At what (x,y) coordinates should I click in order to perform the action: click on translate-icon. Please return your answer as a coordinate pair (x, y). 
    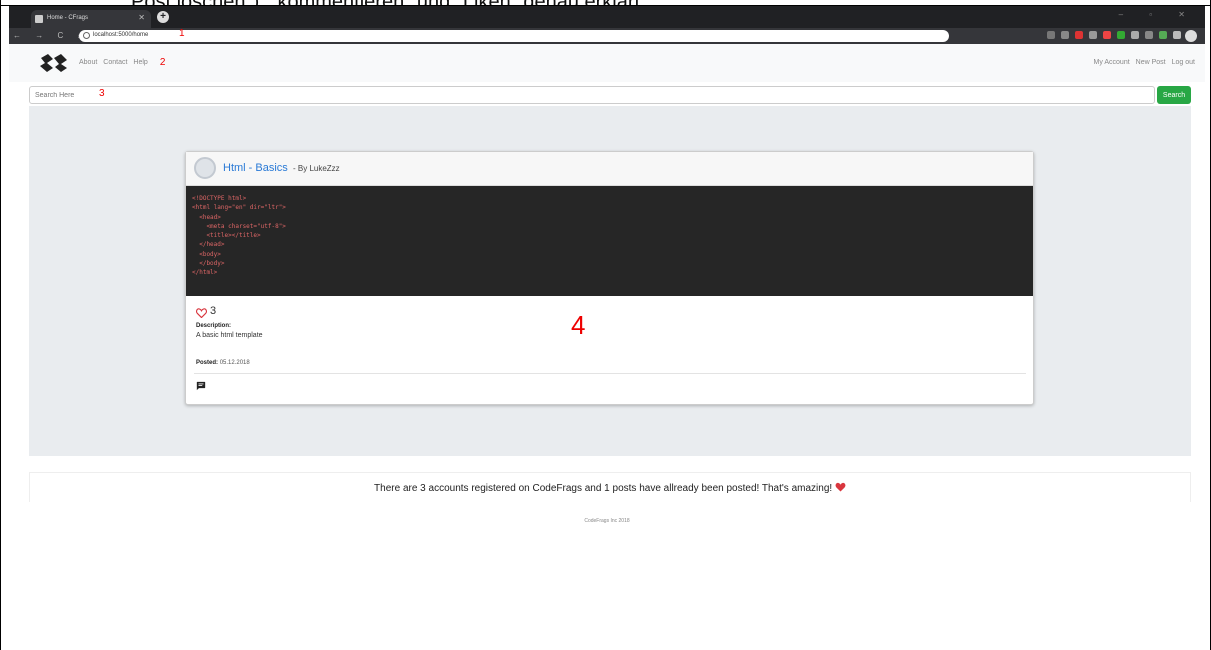
    Looking at the image, I should click on (1051, 35).